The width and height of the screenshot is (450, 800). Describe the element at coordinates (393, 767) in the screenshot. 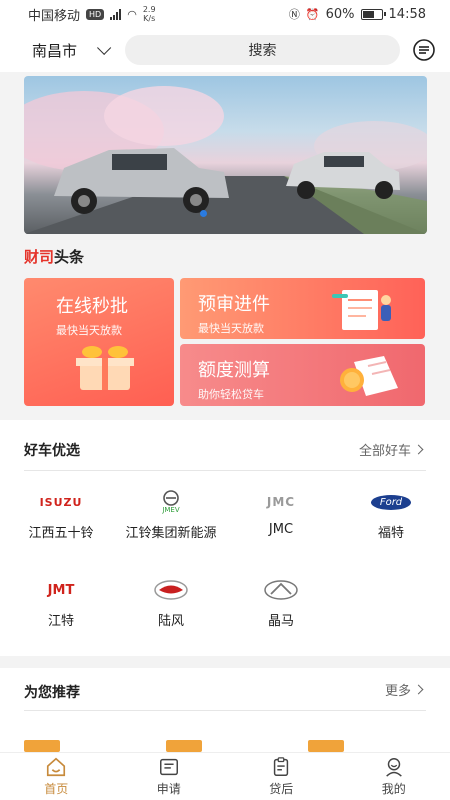

I see `profile-icon` at that location.